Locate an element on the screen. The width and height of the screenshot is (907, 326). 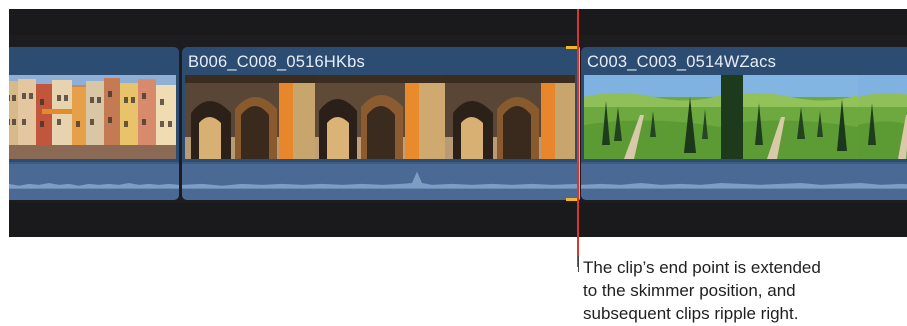
skimmer-line is located at coordinates (578, 138).